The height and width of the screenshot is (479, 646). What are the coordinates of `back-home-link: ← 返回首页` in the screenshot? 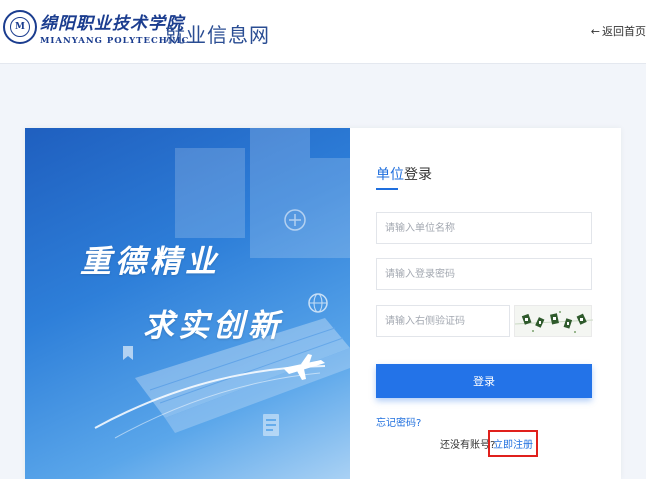 It's located at (618, 31).